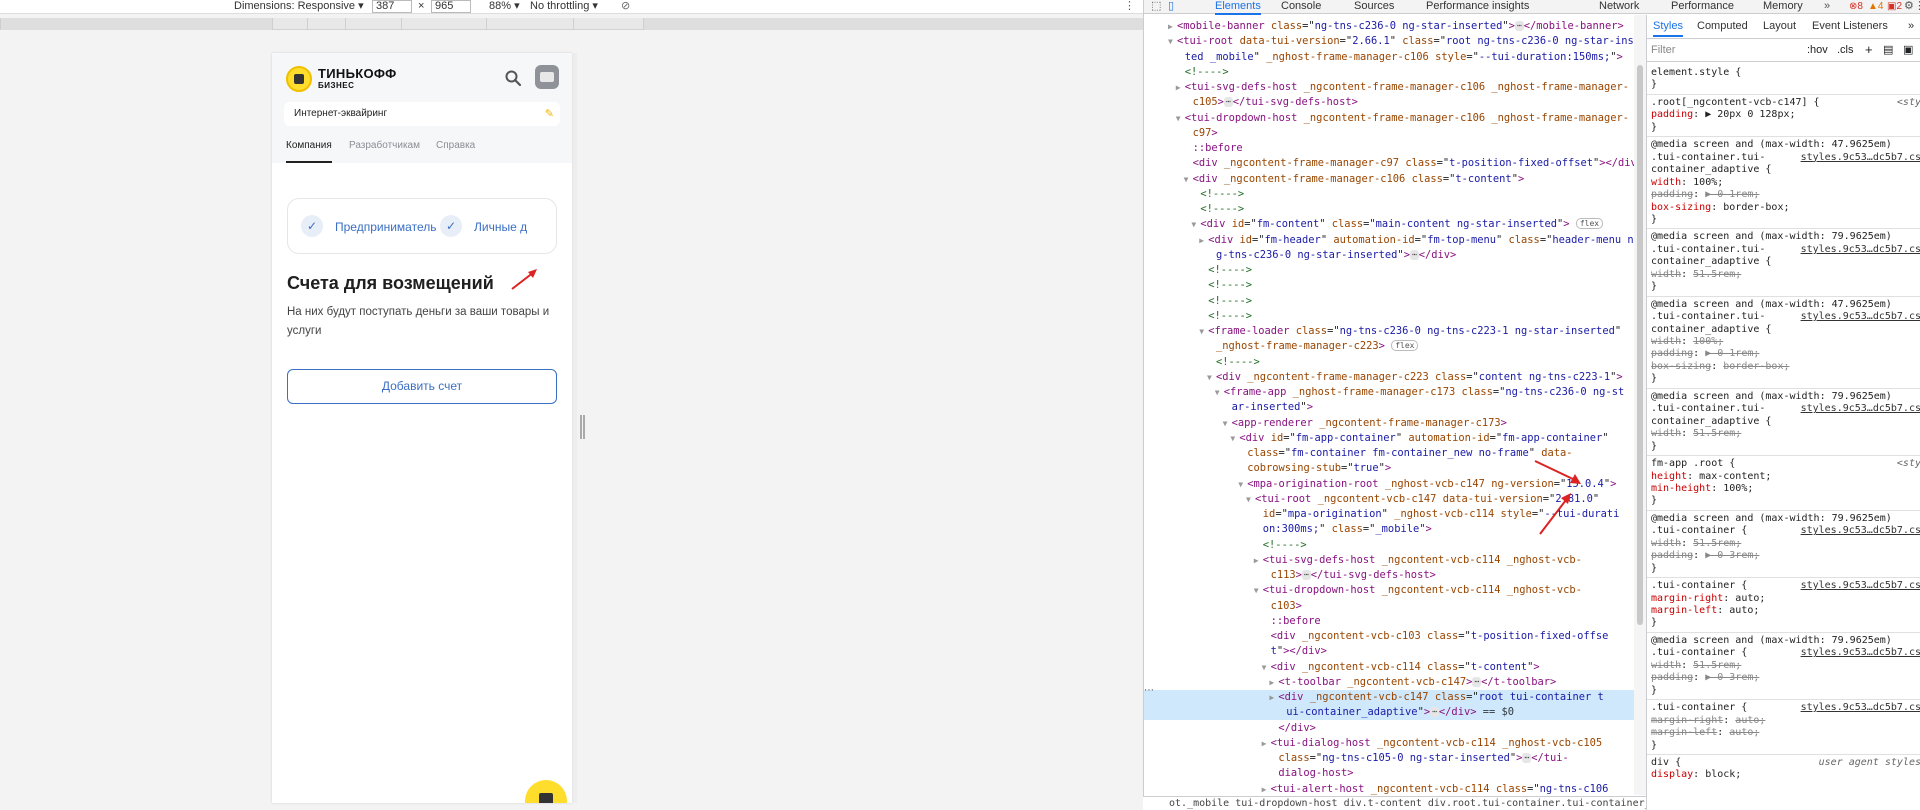 The height and width of the screenshot is (810, 1920). I want to click on hov-toggle: :hov, so click(1817, 50).